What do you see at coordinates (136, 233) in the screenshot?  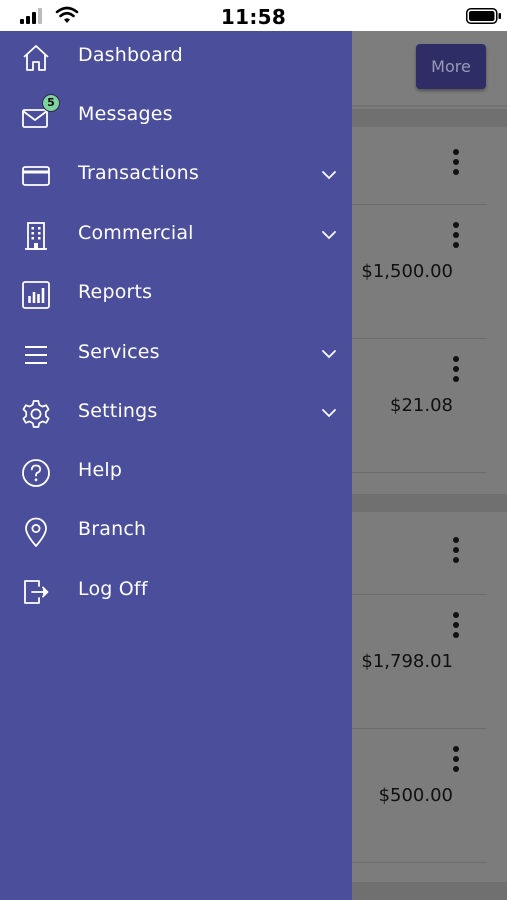 I see `menu-label: Commercial` at bounding box center [136, 233].